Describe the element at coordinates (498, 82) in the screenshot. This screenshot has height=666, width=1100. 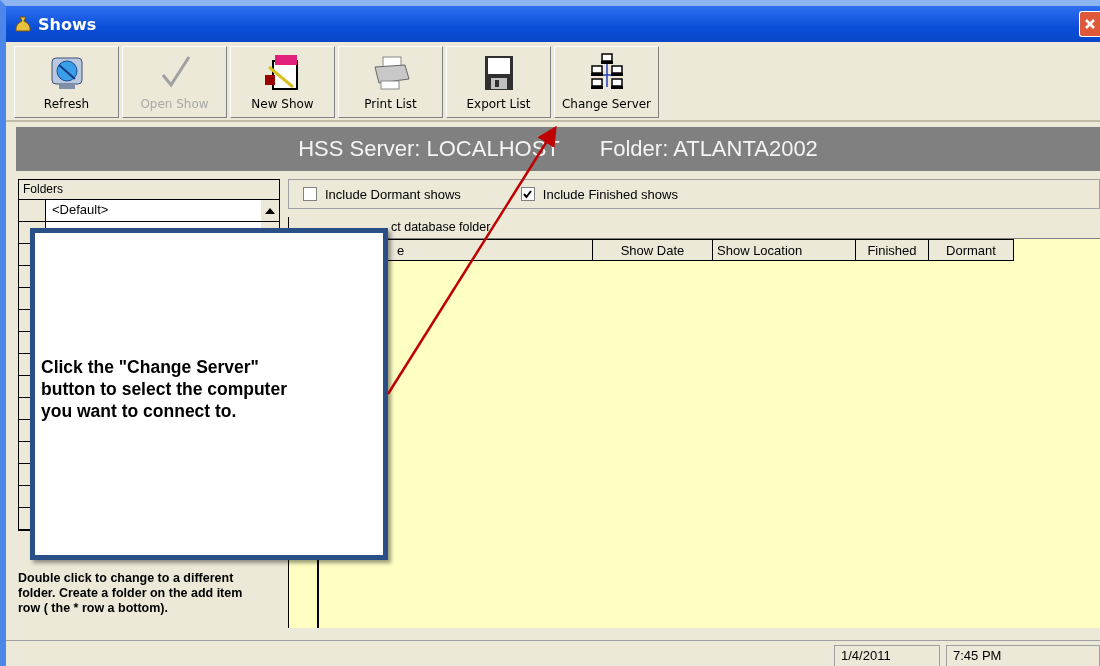
I see `toolbar-button: Export List` at that location.